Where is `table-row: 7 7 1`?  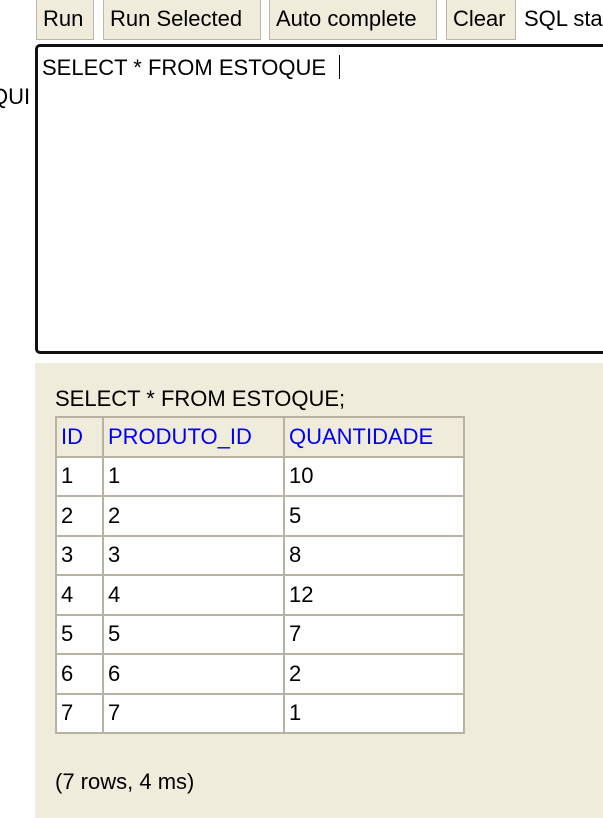
table-row: 7 7 1 is located at coordinates (260, 713).